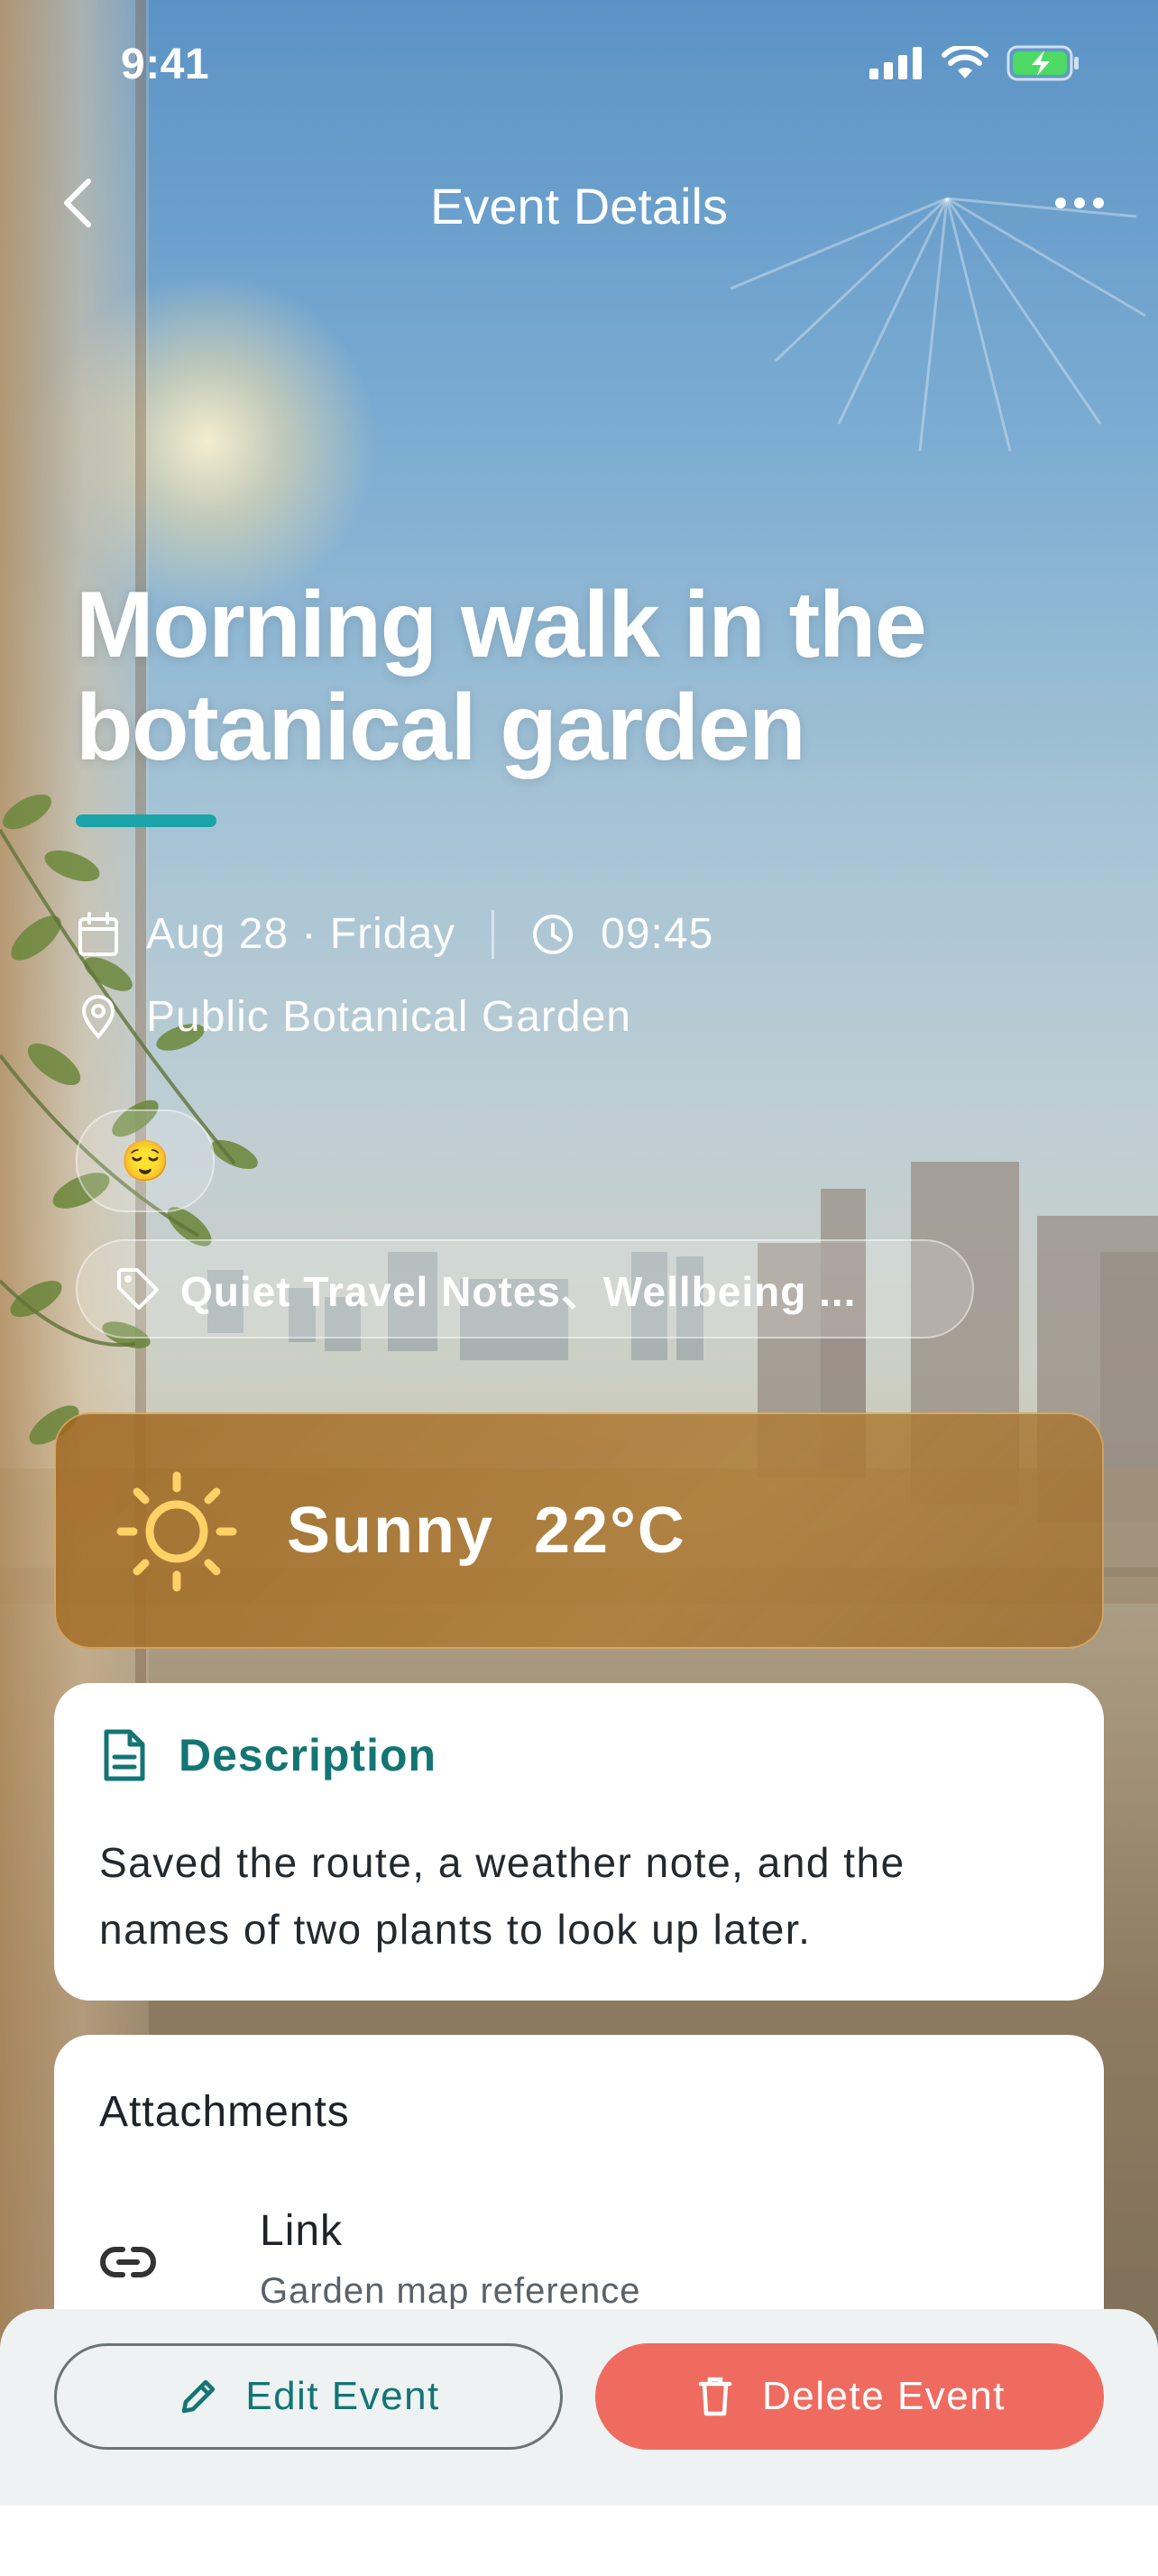  I want to click on trash-icon, so click(715, 2396).